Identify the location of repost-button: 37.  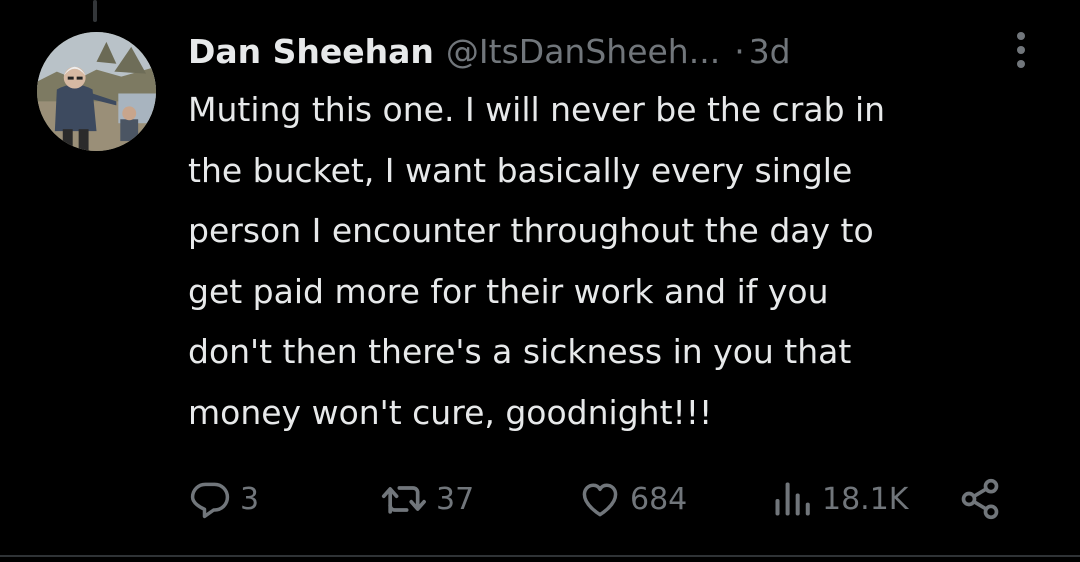
(426, 499).